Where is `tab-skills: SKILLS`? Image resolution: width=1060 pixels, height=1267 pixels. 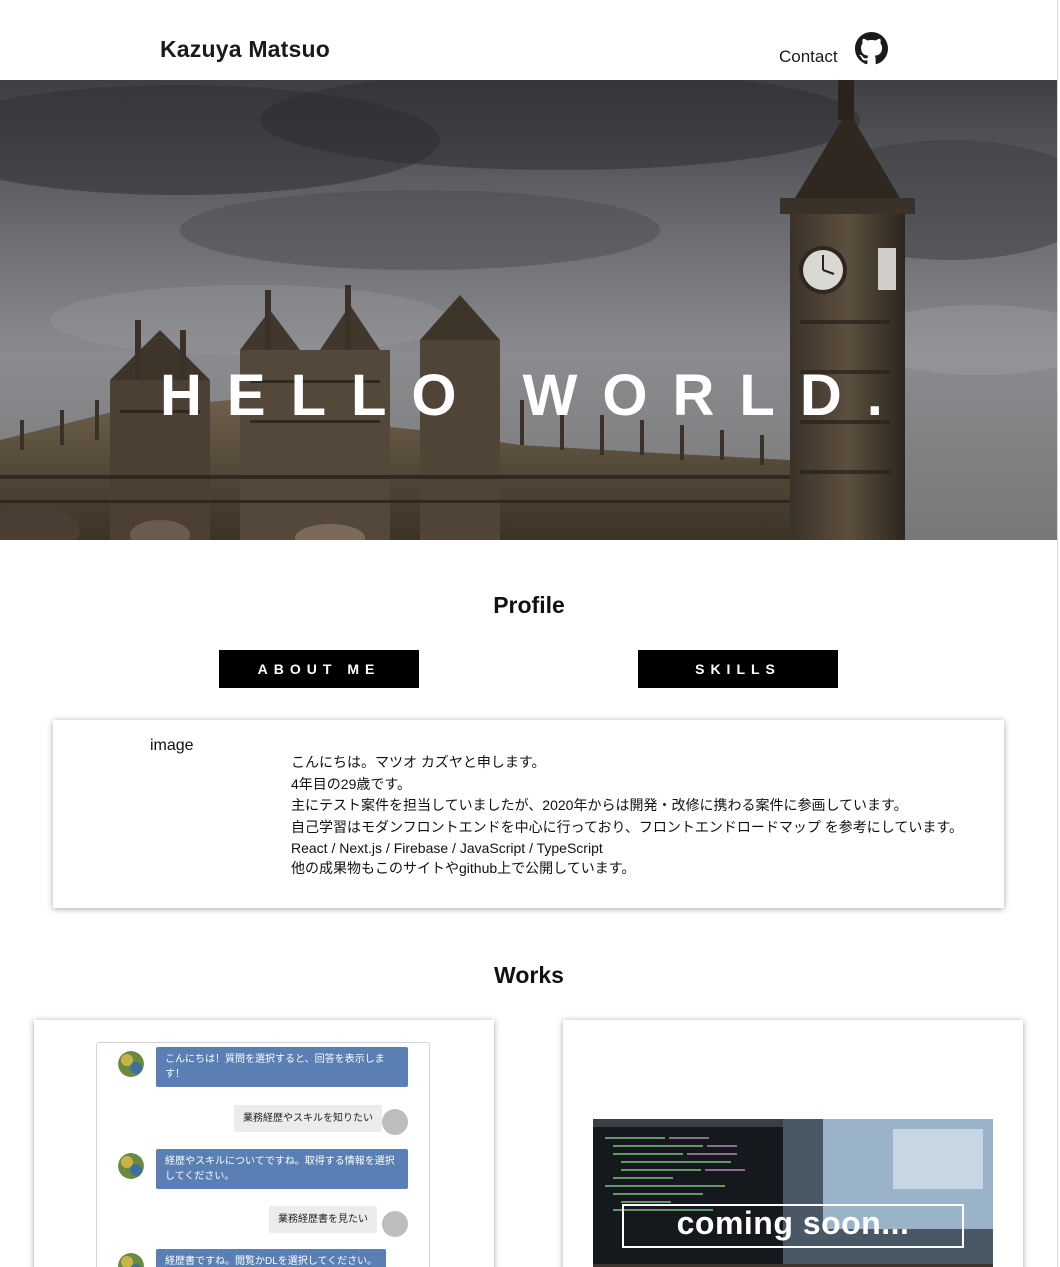
tab-skills: SKILLS is located at coordinates (738, 669).